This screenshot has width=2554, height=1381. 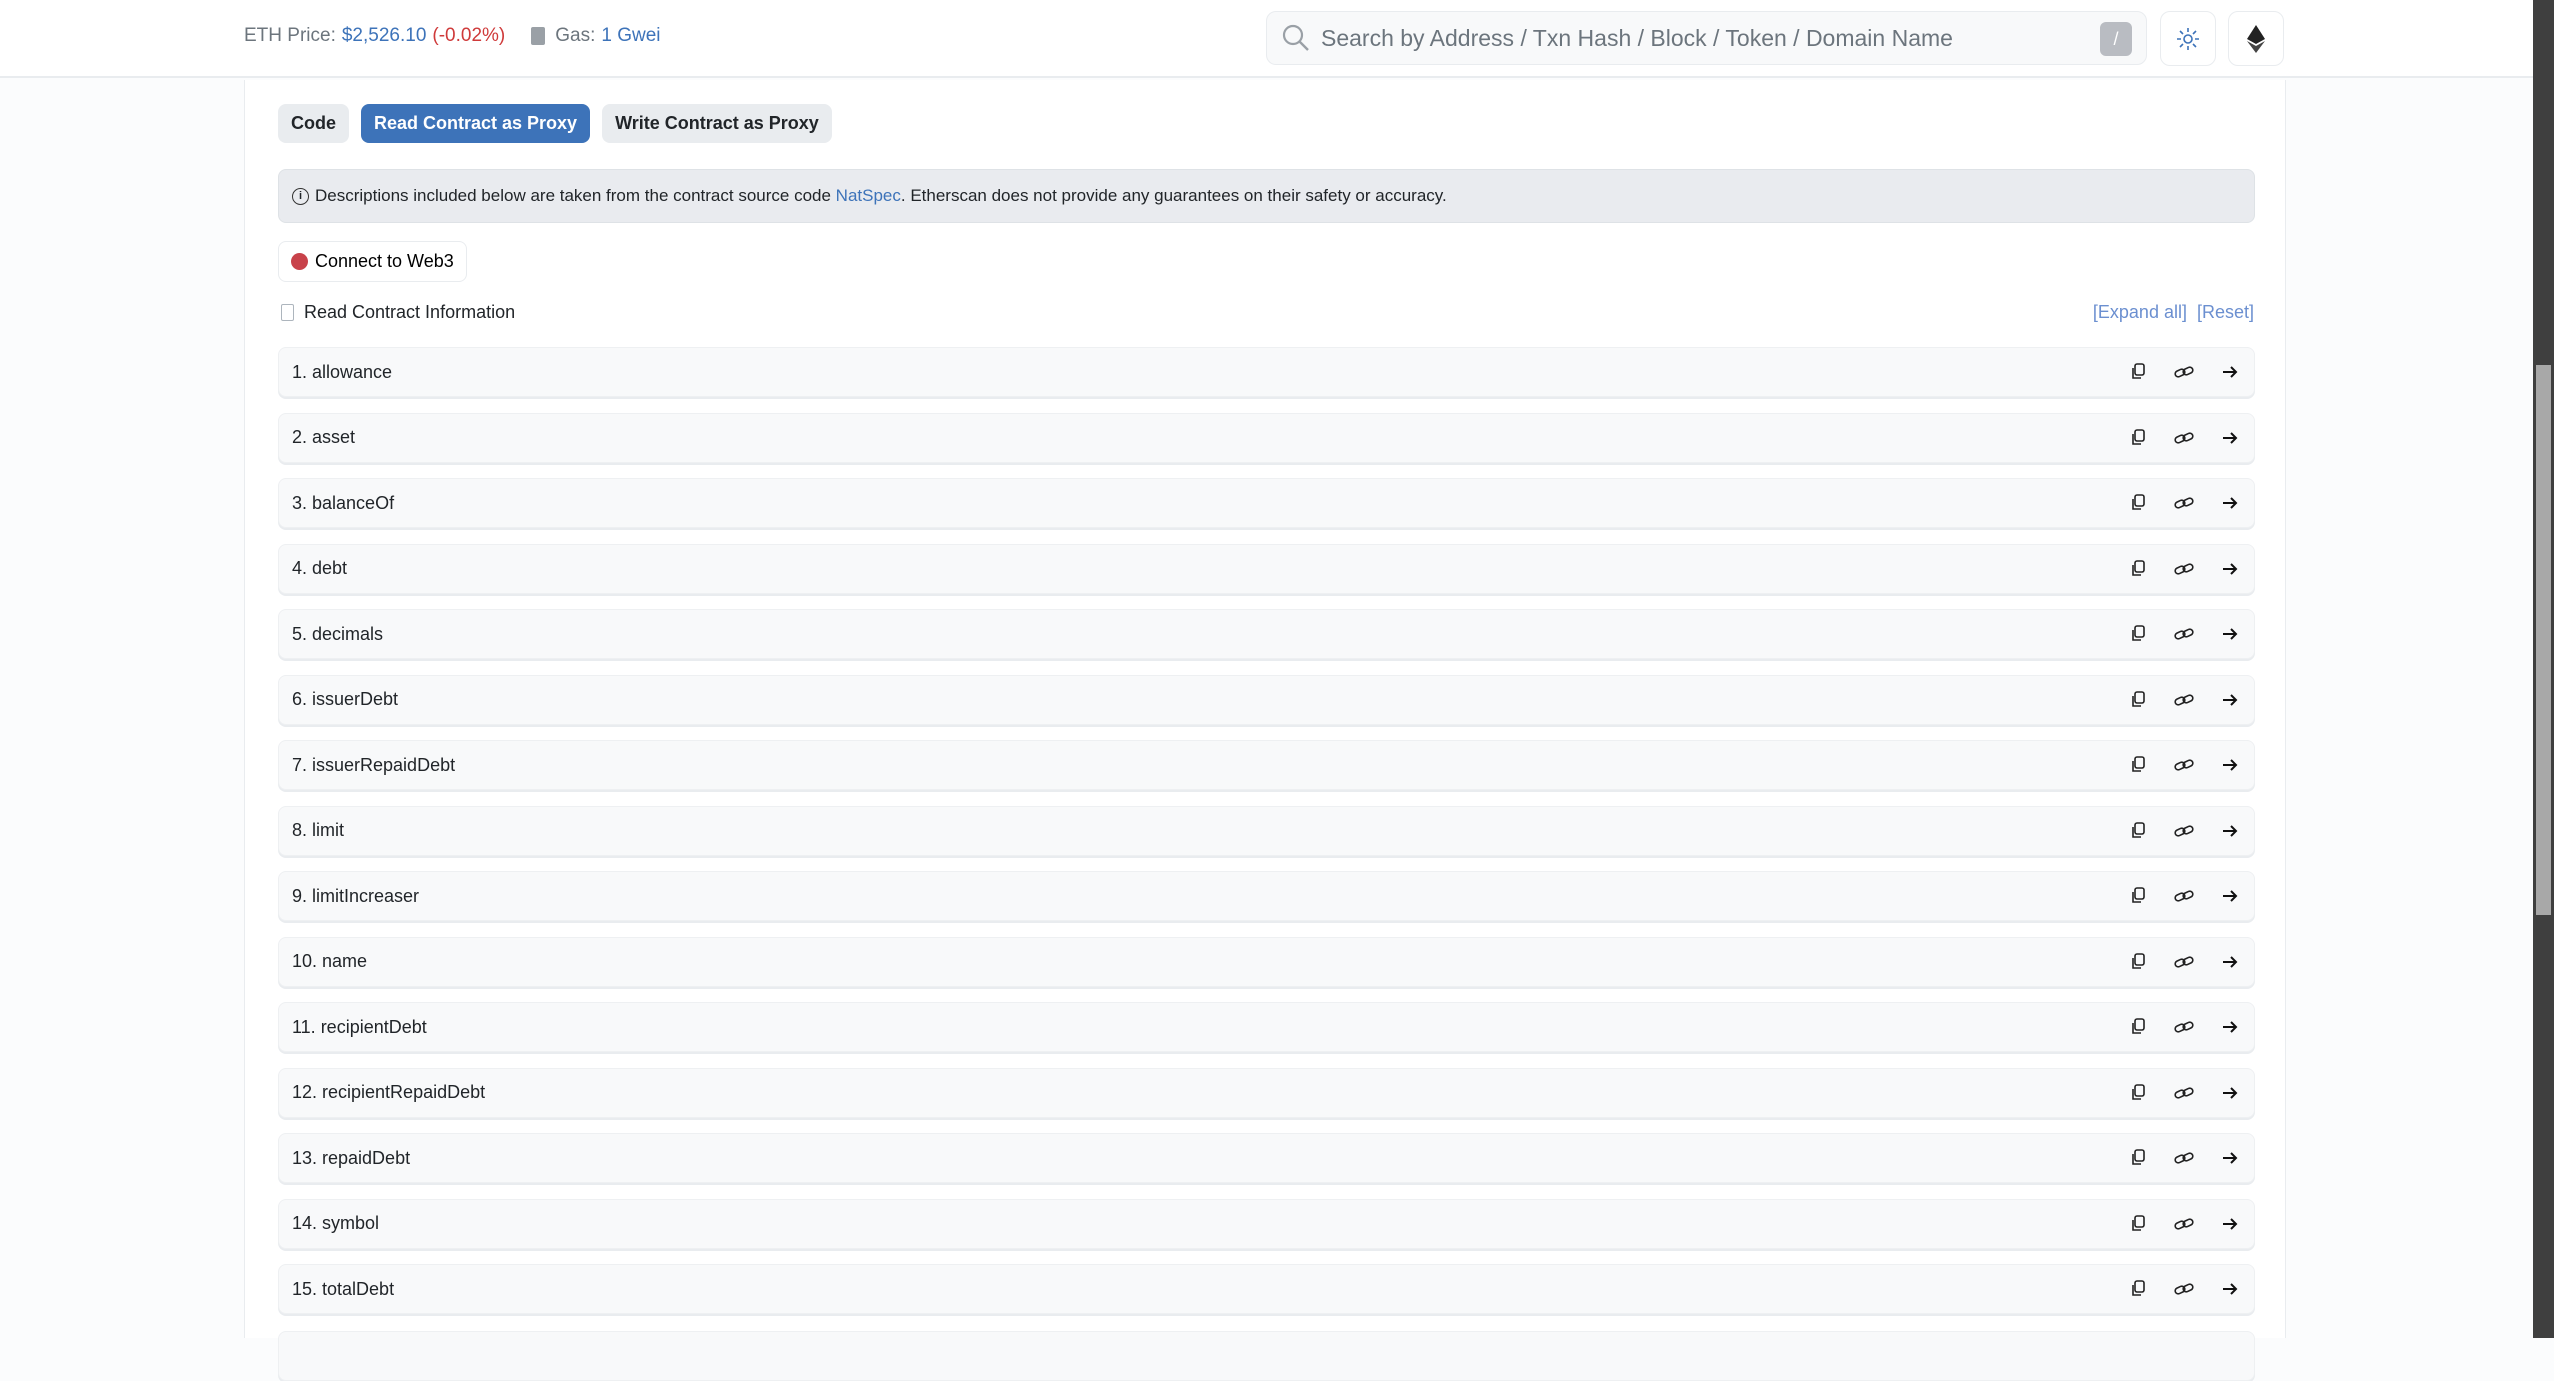 I want to click on function-name: 5. decimals, so click(x=338, y=633).